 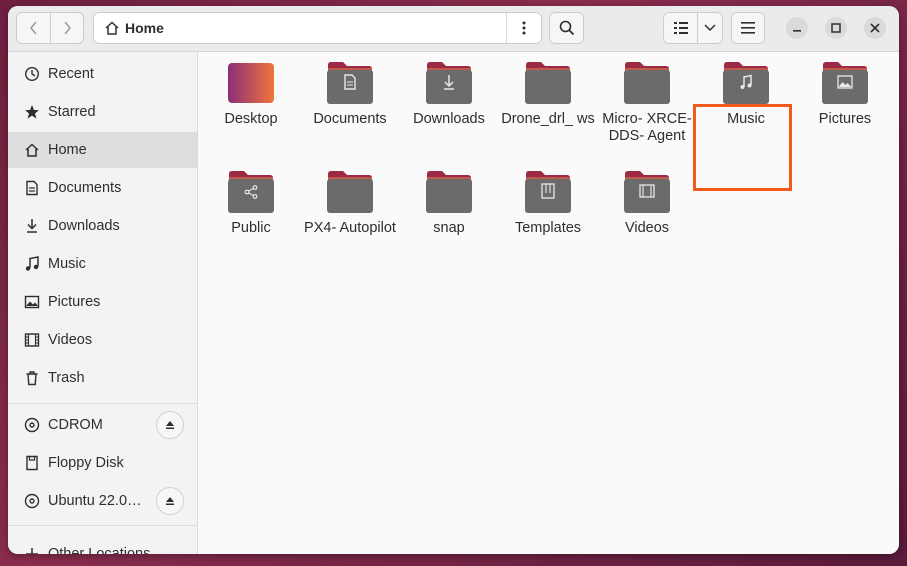 What do you see at coordinates (84, 226) in the screenshot?
I see `sidebar-item-label: Downloads` at bounding box center [84, 226].